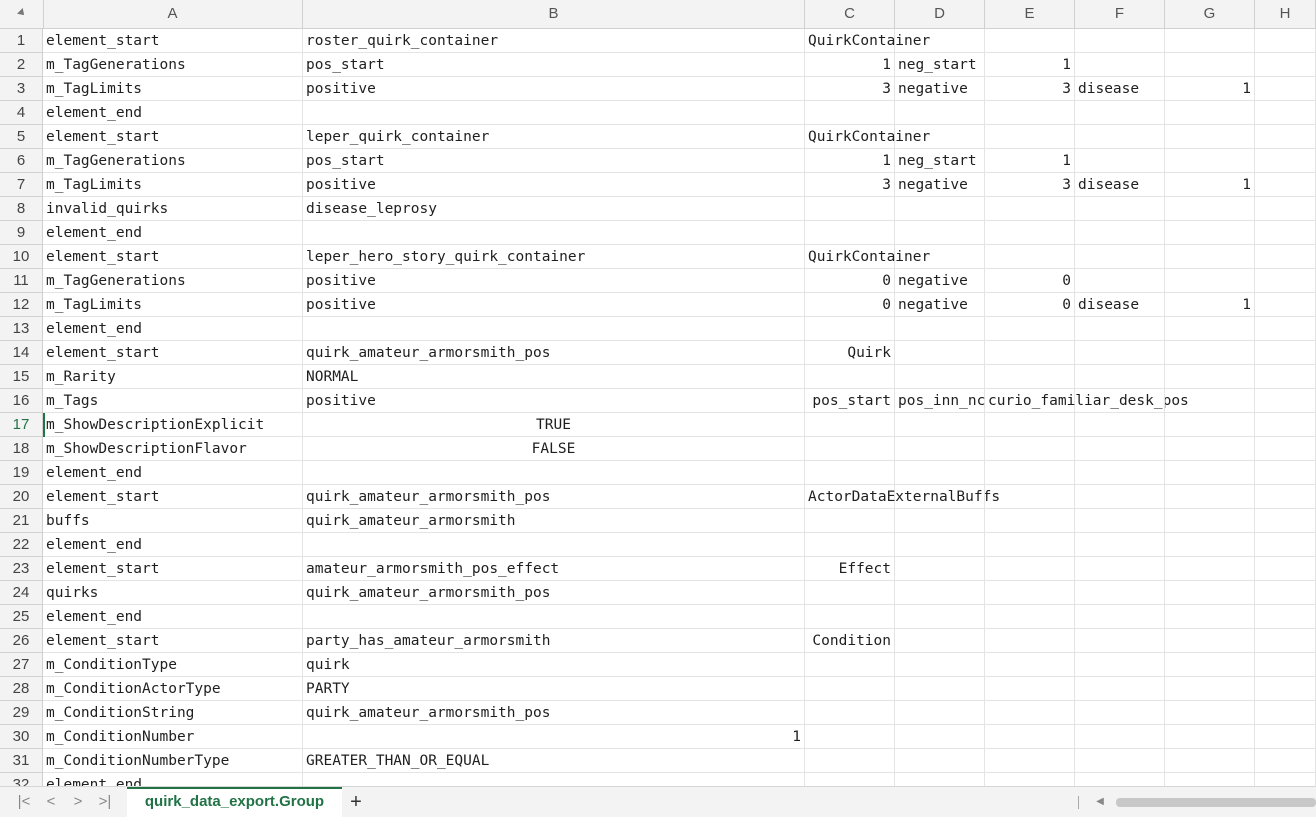 The width and height of the screenshot is (1316, 817). Describe the element at coordinates (1087, 401) in the screenshot. I see `cell-e: curio_familiar_desk_pos` at that location.